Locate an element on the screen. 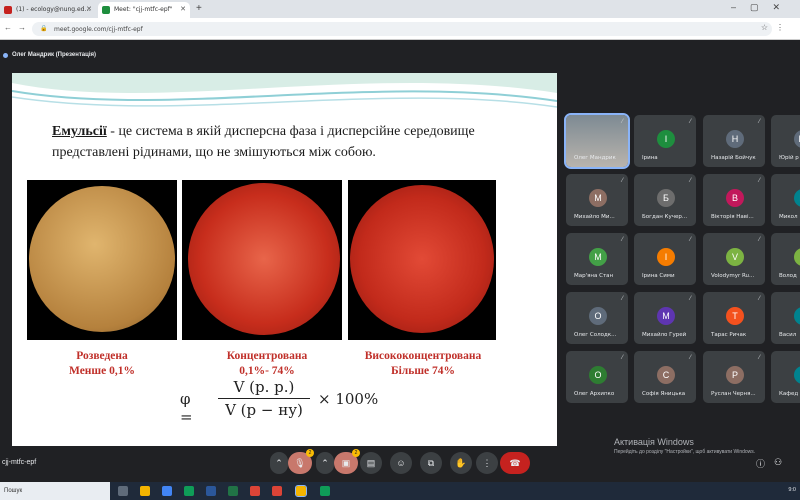  micrograph-diluted is located at coordinates (102, 260).